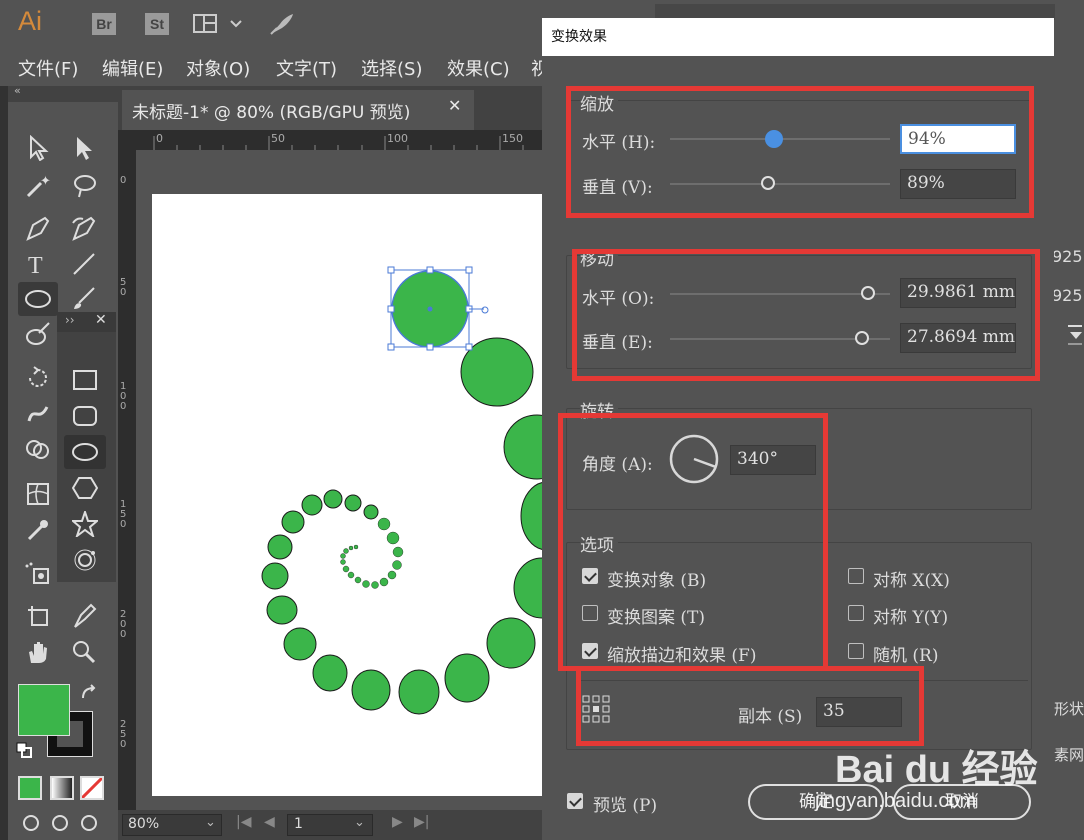 Image resolution: width=1084 pixels, height=840 pixels. What do you see at coordinates (172, 825) in the screenshot?
I see `zoom-select: 80% ⌄` at bounding box center [172, 825].